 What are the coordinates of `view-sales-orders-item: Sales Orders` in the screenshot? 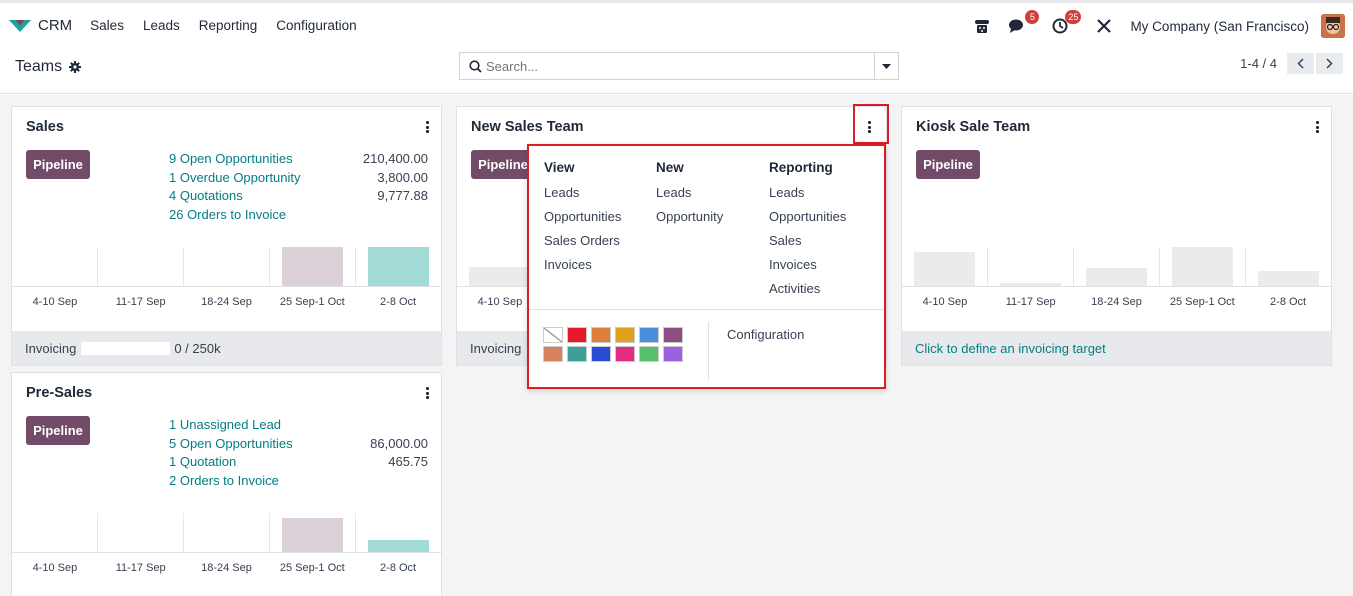 It's located at (582, 246).